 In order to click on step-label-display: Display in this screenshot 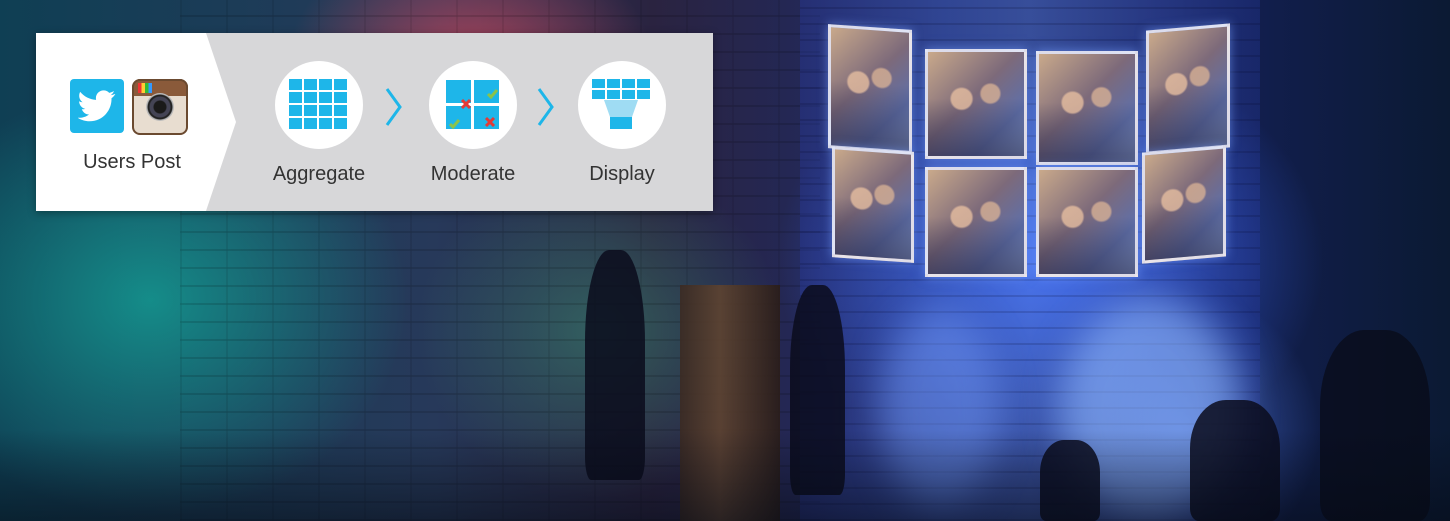, I will do `click(622, 174)`.